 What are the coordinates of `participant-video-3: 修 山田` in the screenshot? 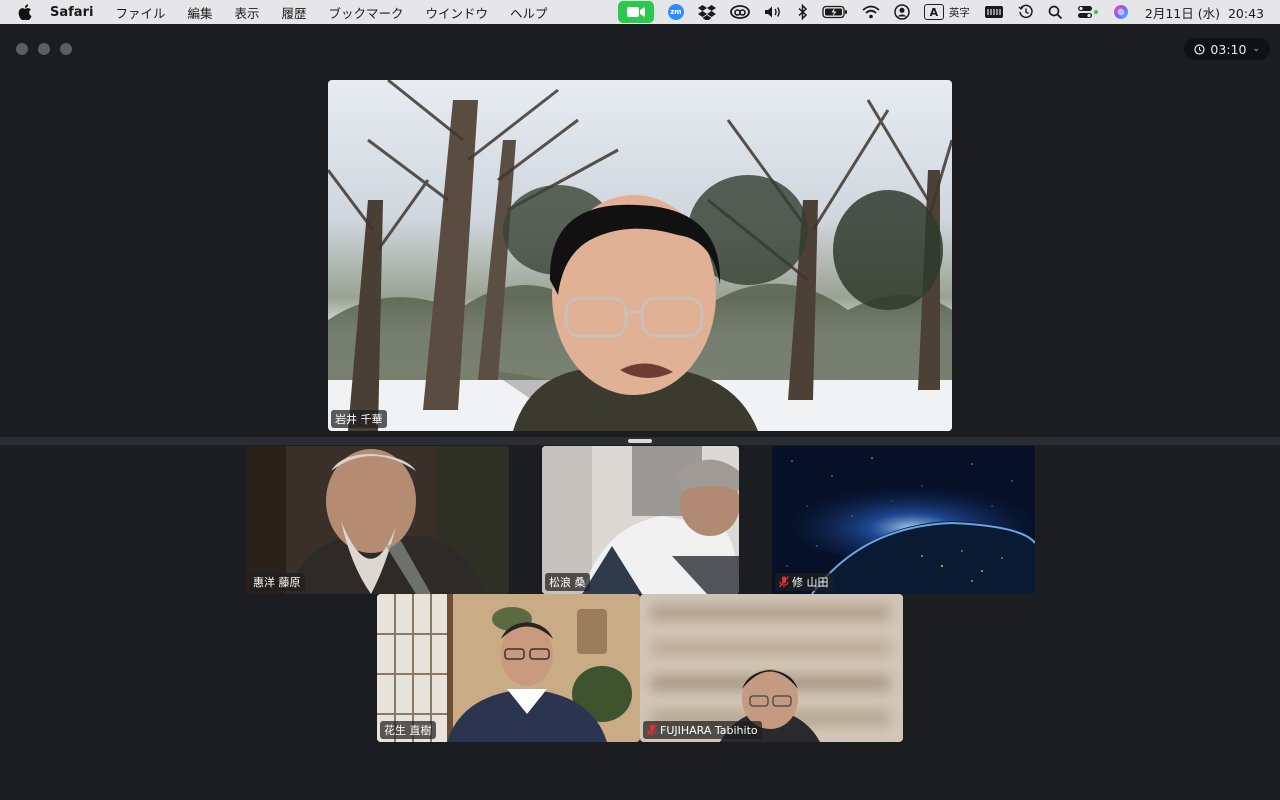 It's located at (903, 520).